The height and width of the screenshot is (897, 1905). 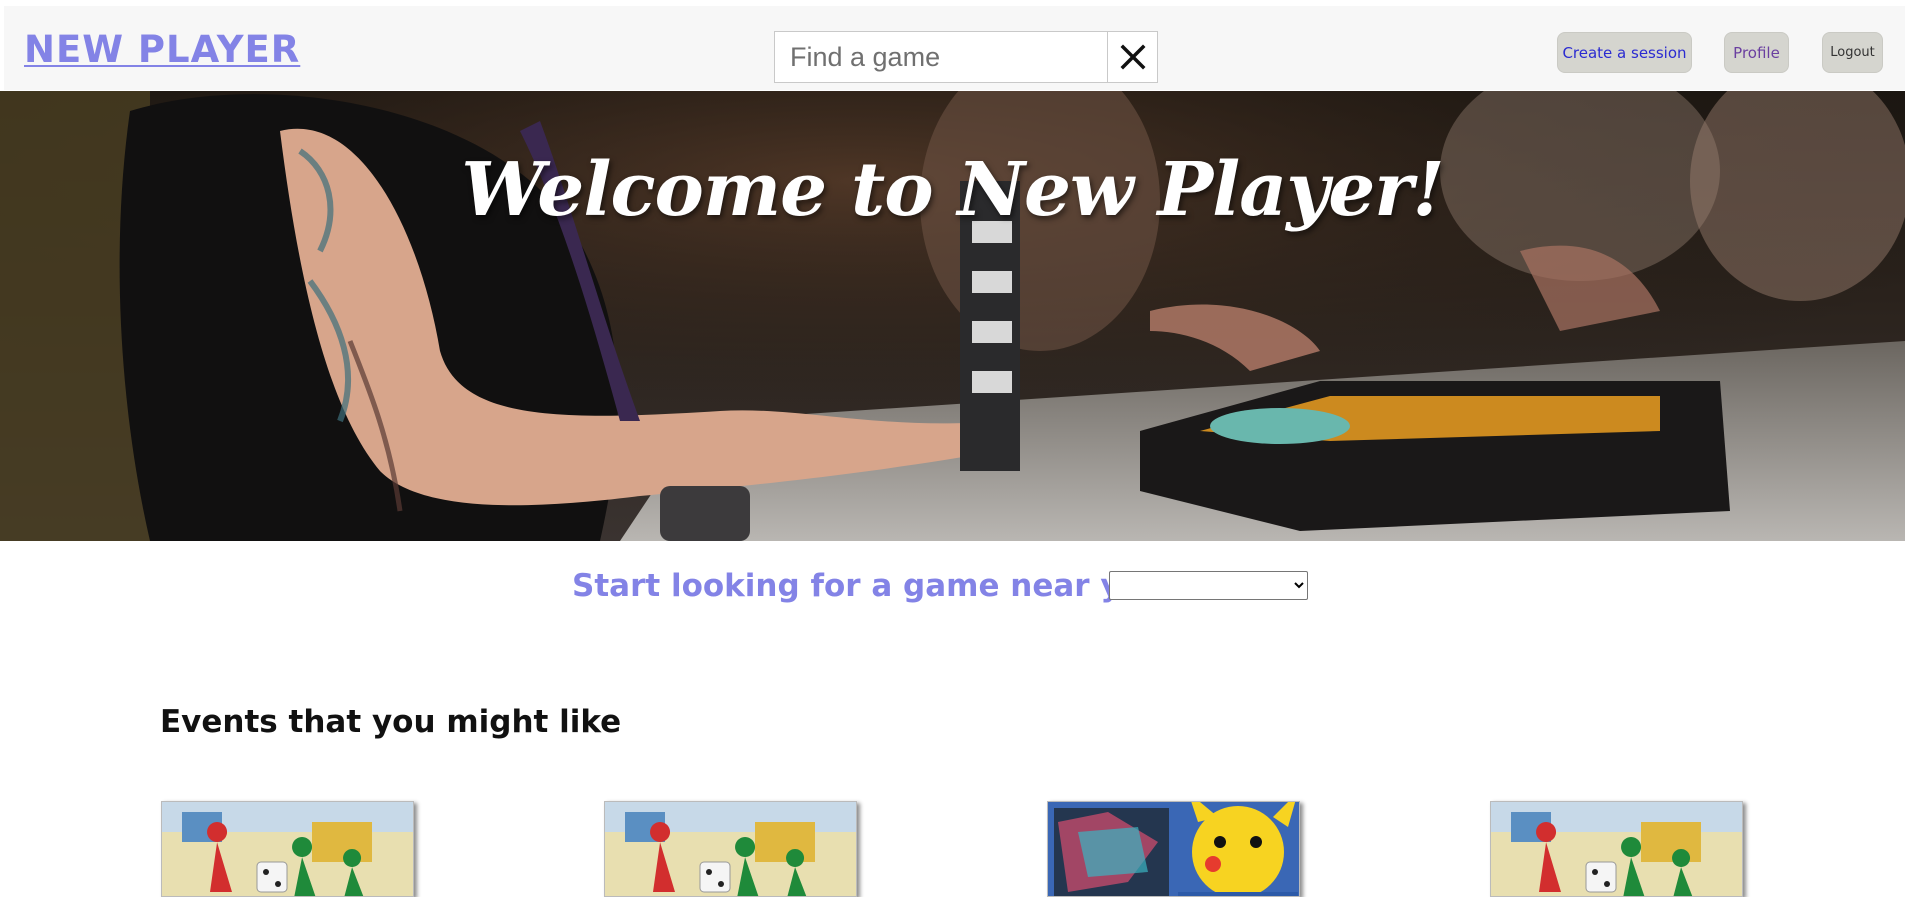 I want to click on close-icon, so click(x=1132, y=57).